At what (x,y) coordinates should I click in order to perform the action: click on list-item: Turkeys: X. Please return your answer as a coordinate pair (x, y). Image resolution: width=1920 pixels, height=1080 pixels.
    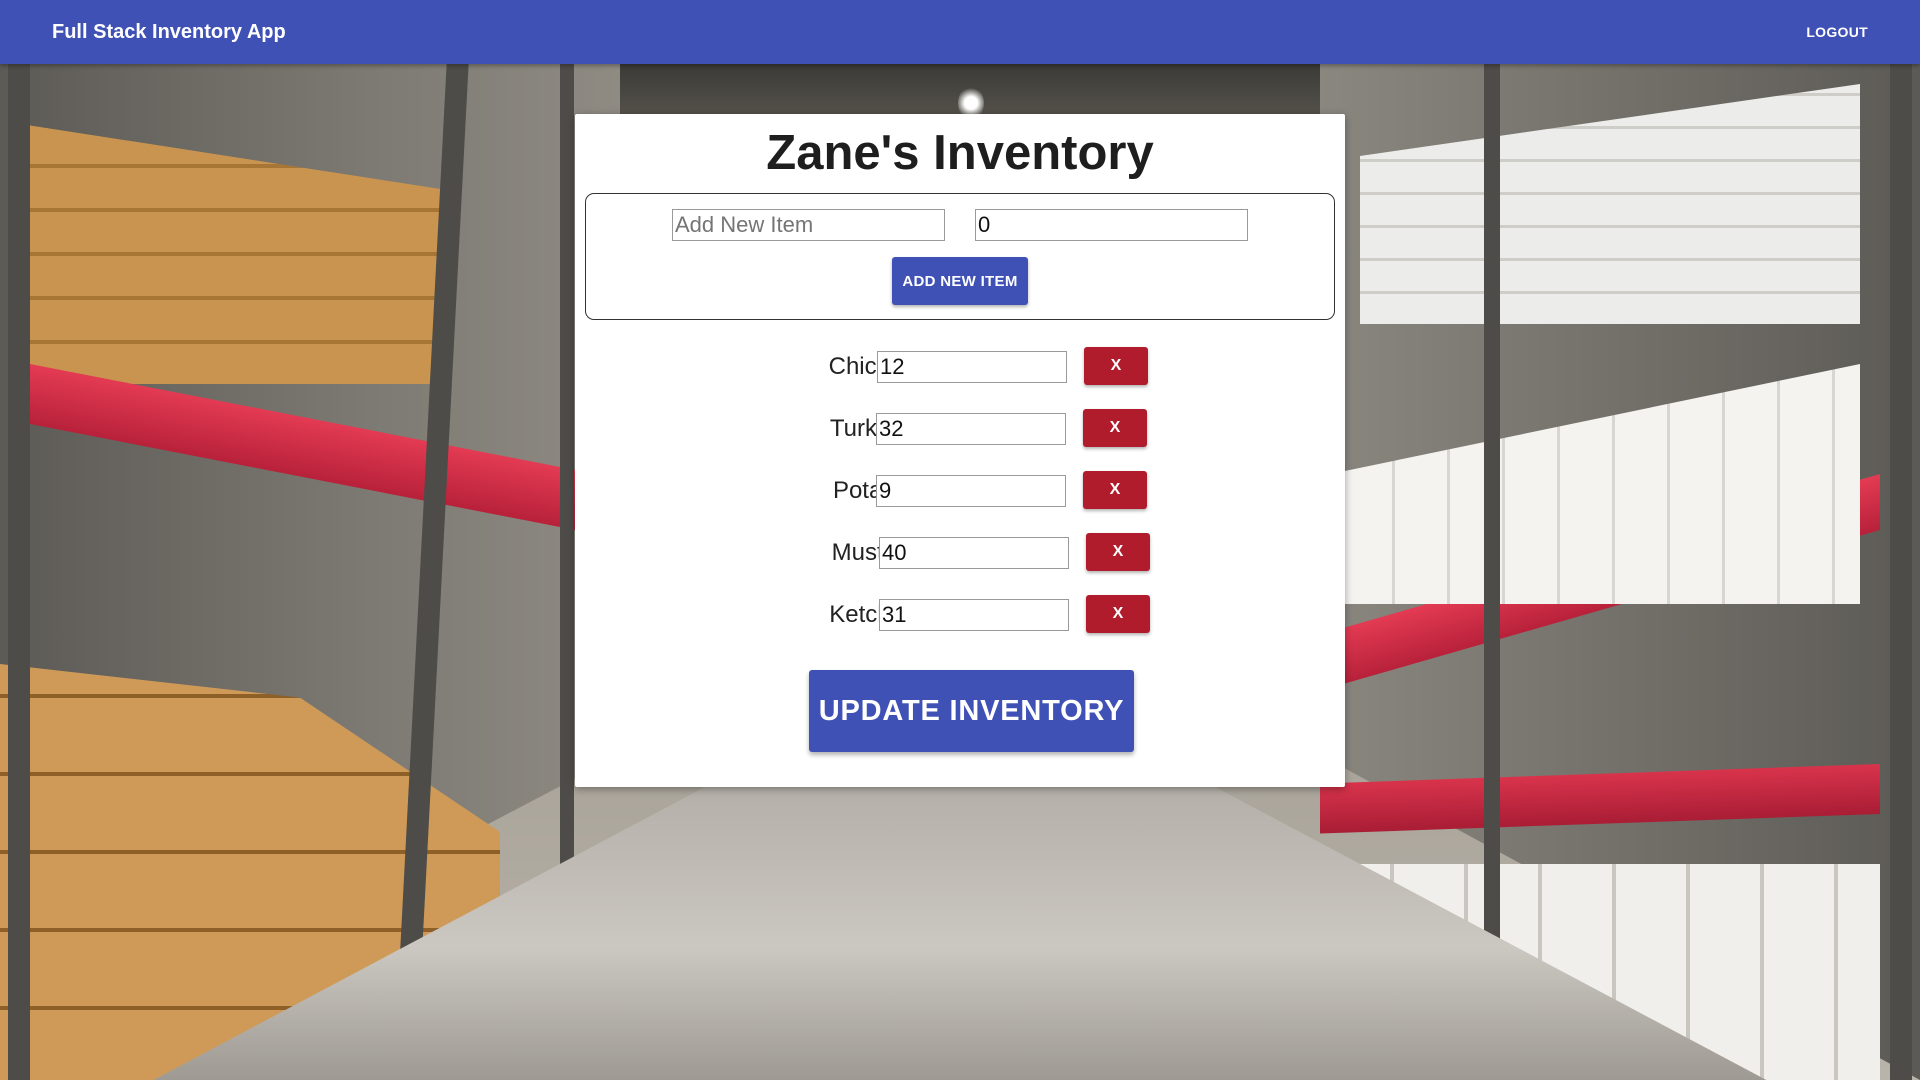
    Looking at the image, I should click on (960, 437).